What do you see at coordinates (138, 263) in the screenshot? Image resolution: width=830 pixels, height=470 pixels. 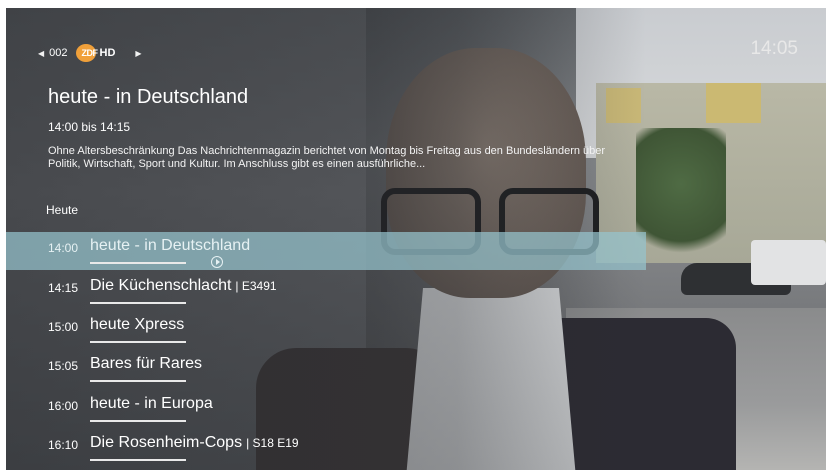 I see `schedule-item-progress-bar` at bounding box center [138, 263].